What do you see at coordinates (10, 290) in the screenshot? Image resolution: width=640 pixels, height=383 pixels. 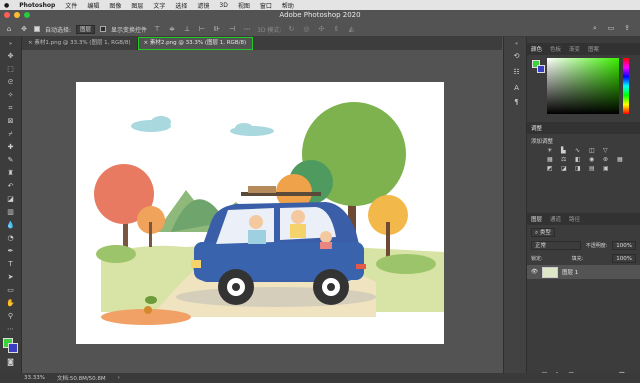 I see `shape-tool-icon: ▭` at bounding box center [10, 290].